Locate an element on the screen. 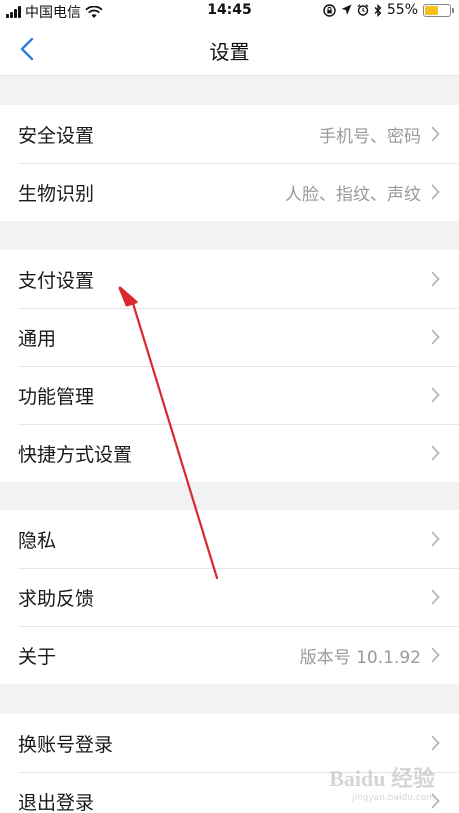 This screenshot has height=813, width=459. row-label: 支付设置 is located at coordinates (56, 280).